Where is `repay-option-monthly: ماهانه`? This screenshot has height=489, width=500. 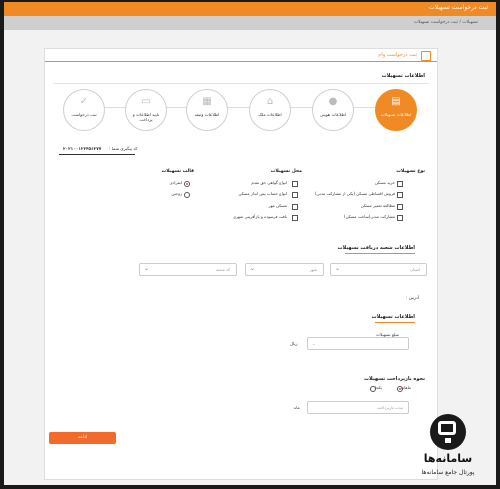 repay-option-monthly: ماهانه is located at coordinates (406, 387).